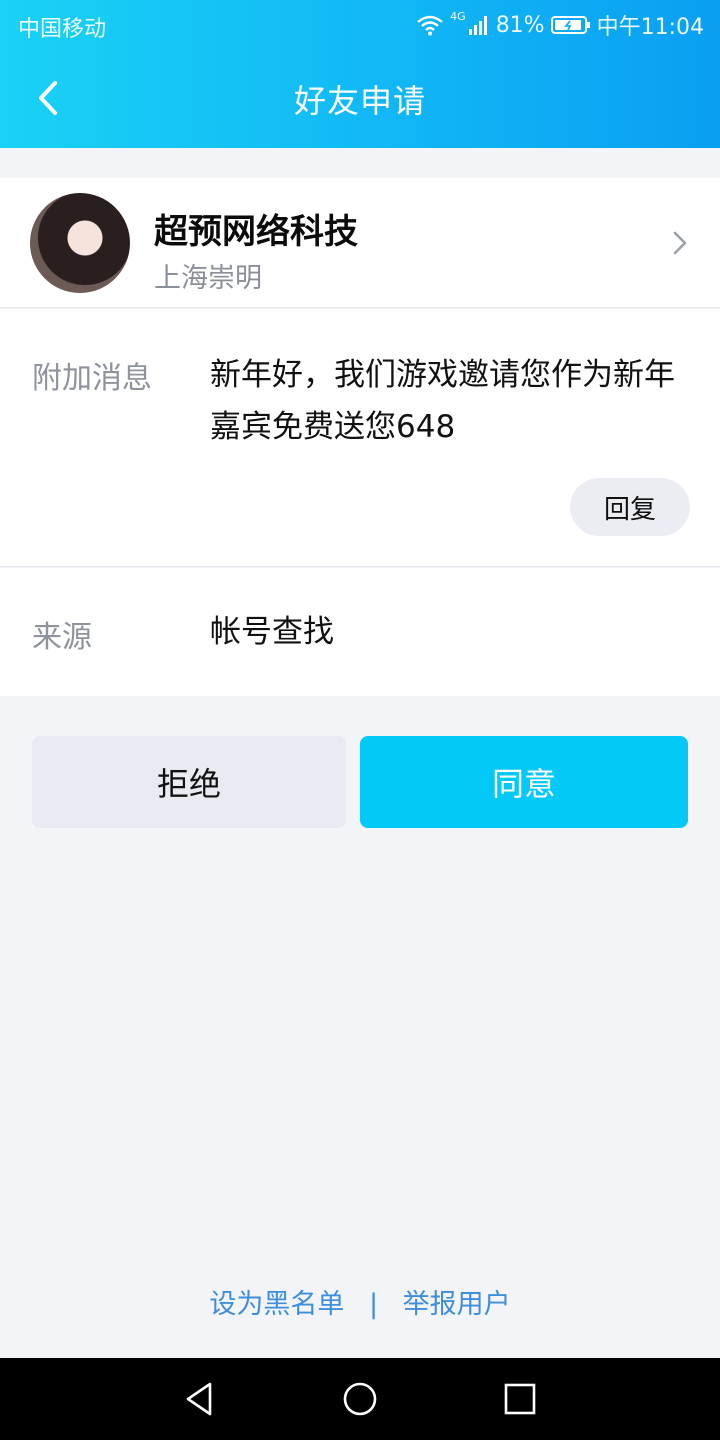 This screenshot has height=1440, width=720. Describe the element at coordinates (458, 16) in the screenshot. I see `network-type: 4G` at that location.